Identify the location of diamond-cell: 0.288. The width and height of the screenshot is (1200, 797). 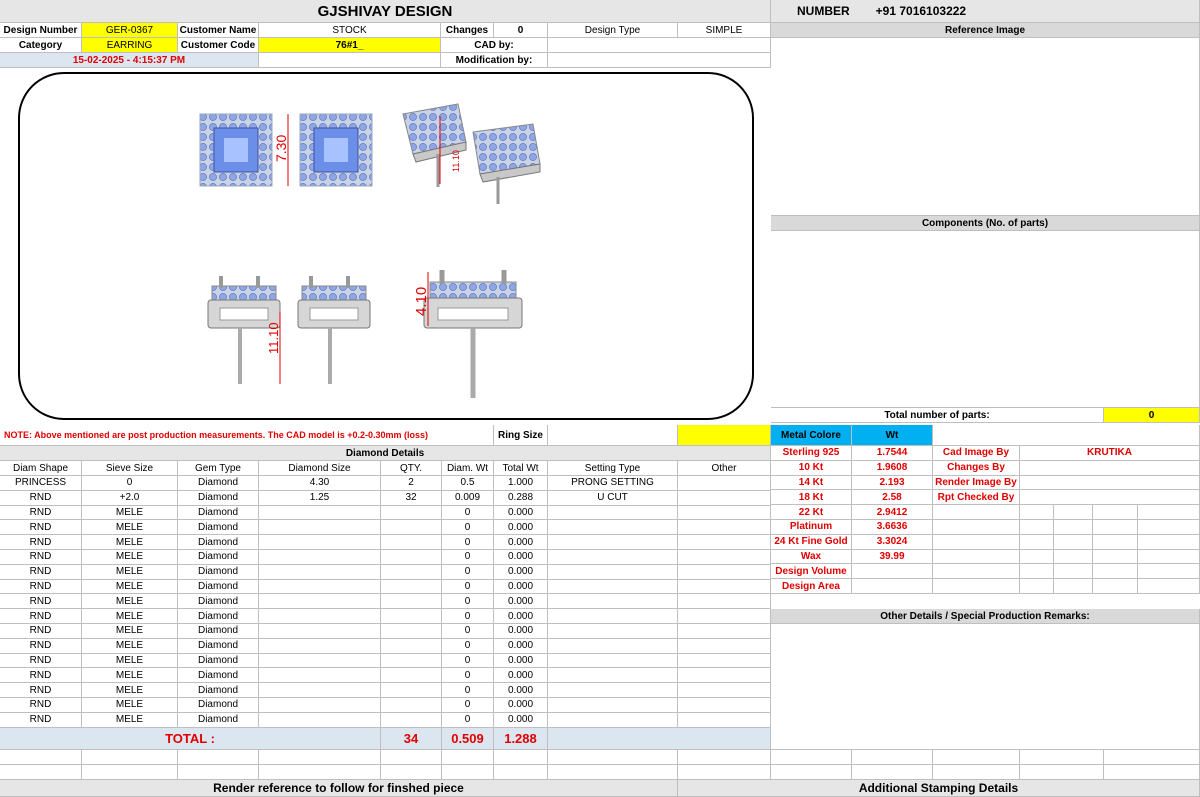
(521, 498).